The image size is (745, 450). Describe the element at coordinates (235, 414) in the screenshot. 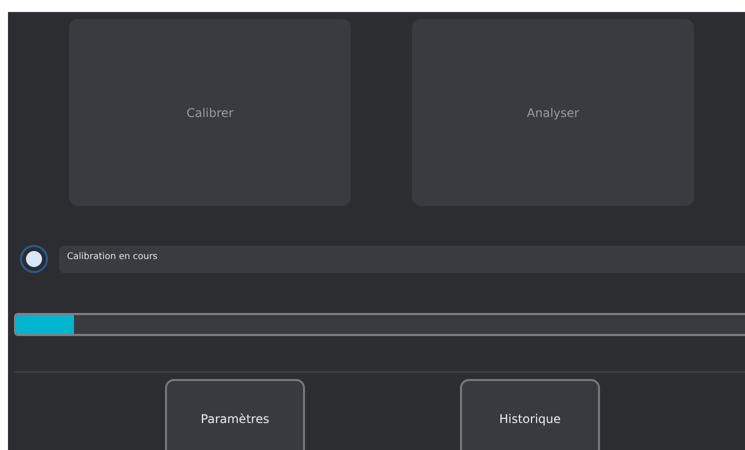

I see `menu-button: Paramètres` at that location.